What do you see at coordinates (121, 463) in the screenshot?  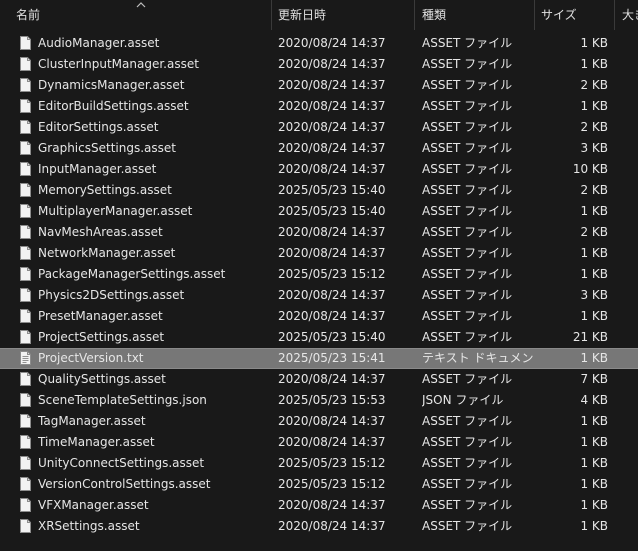 I see `file-name: UnityConnectSettings.asset` at bounding box center [121, 463].